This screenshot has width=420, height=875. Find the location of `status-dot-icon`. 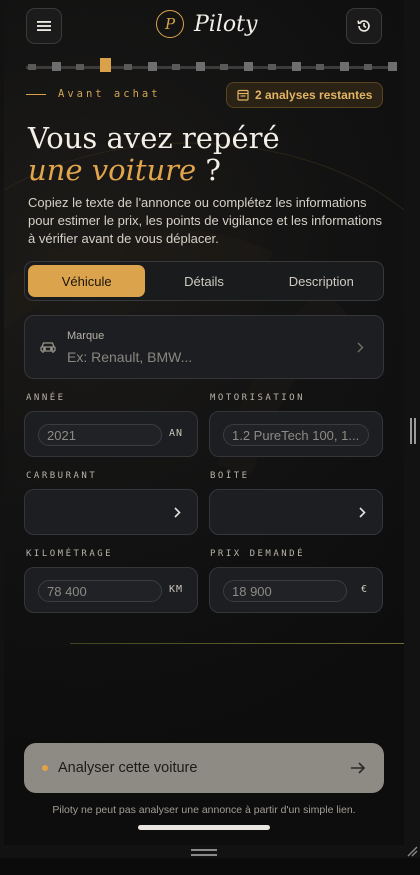

status-dot-icon is located at coordinates (45, 768).